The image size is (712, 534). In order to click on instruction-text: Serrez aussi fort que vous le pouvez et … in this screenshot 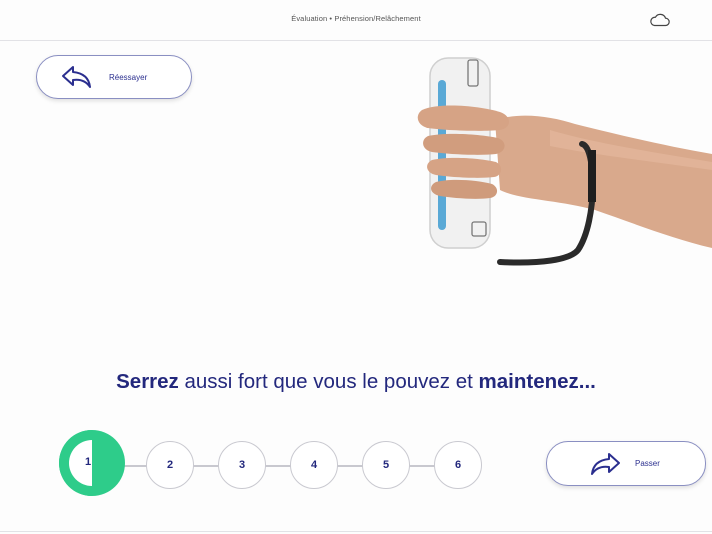, I will do `click(356, 382)`.